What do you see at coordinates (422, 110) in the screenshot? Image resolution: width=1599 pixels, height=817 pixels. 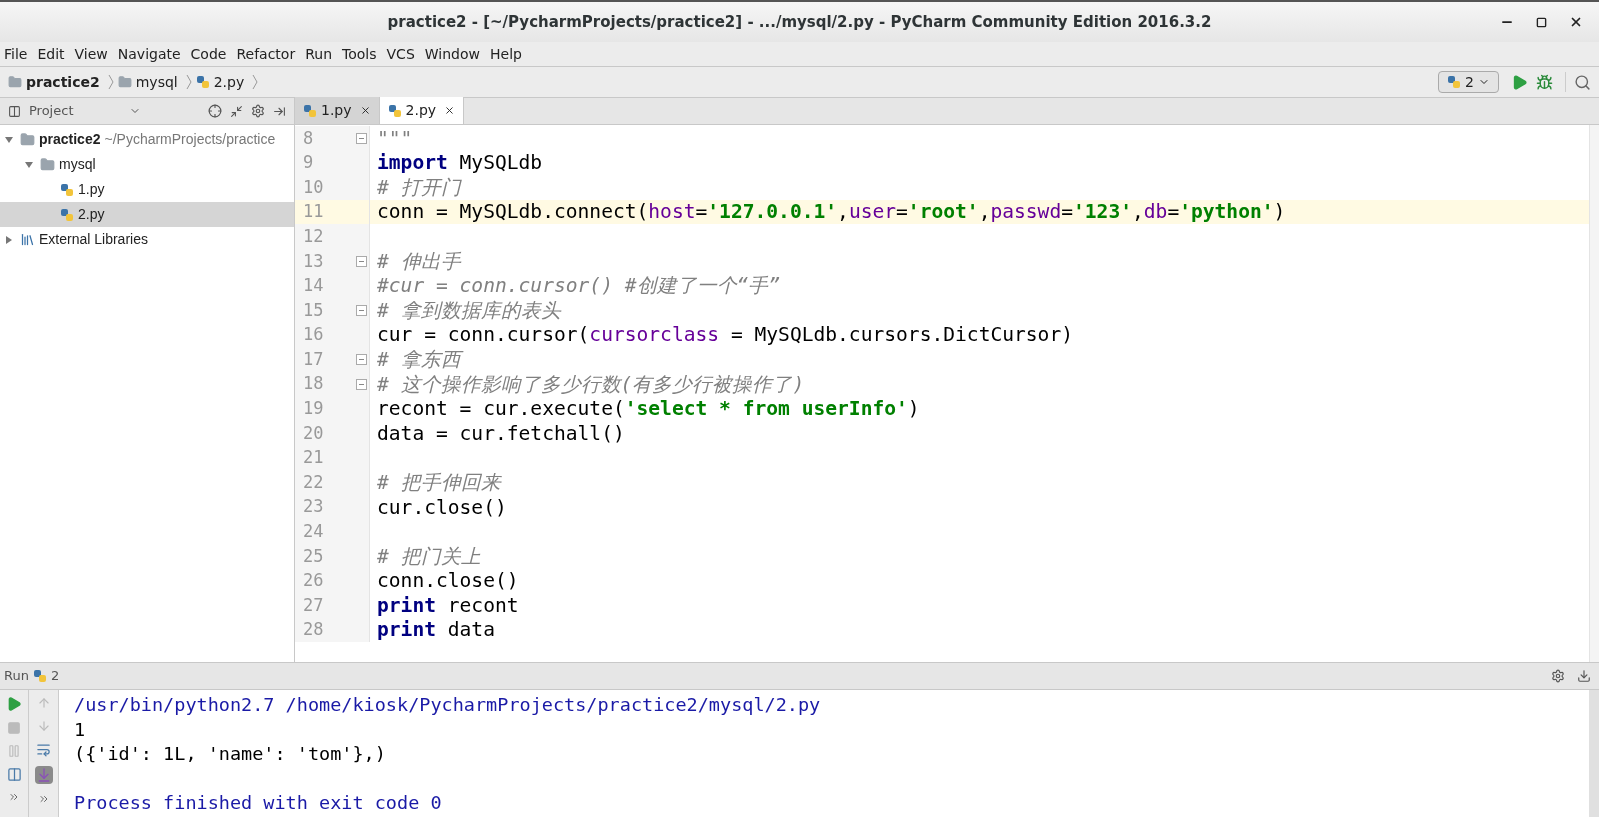 I see `editor-tab: 2.py` at bounding box center [422, 110].